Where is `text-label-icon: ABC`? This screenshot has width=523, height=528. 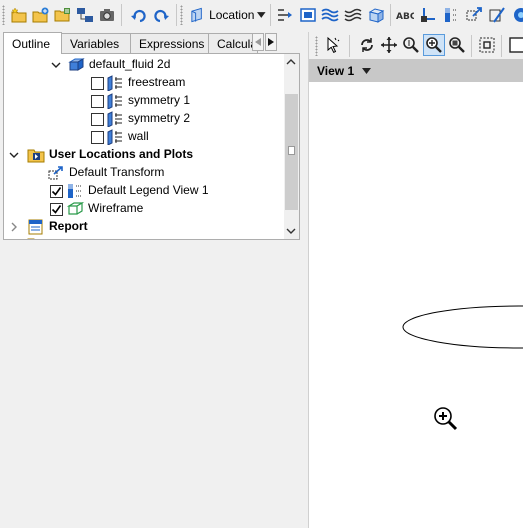
text-label-icon: ABC is located at coordinates (405, 15).